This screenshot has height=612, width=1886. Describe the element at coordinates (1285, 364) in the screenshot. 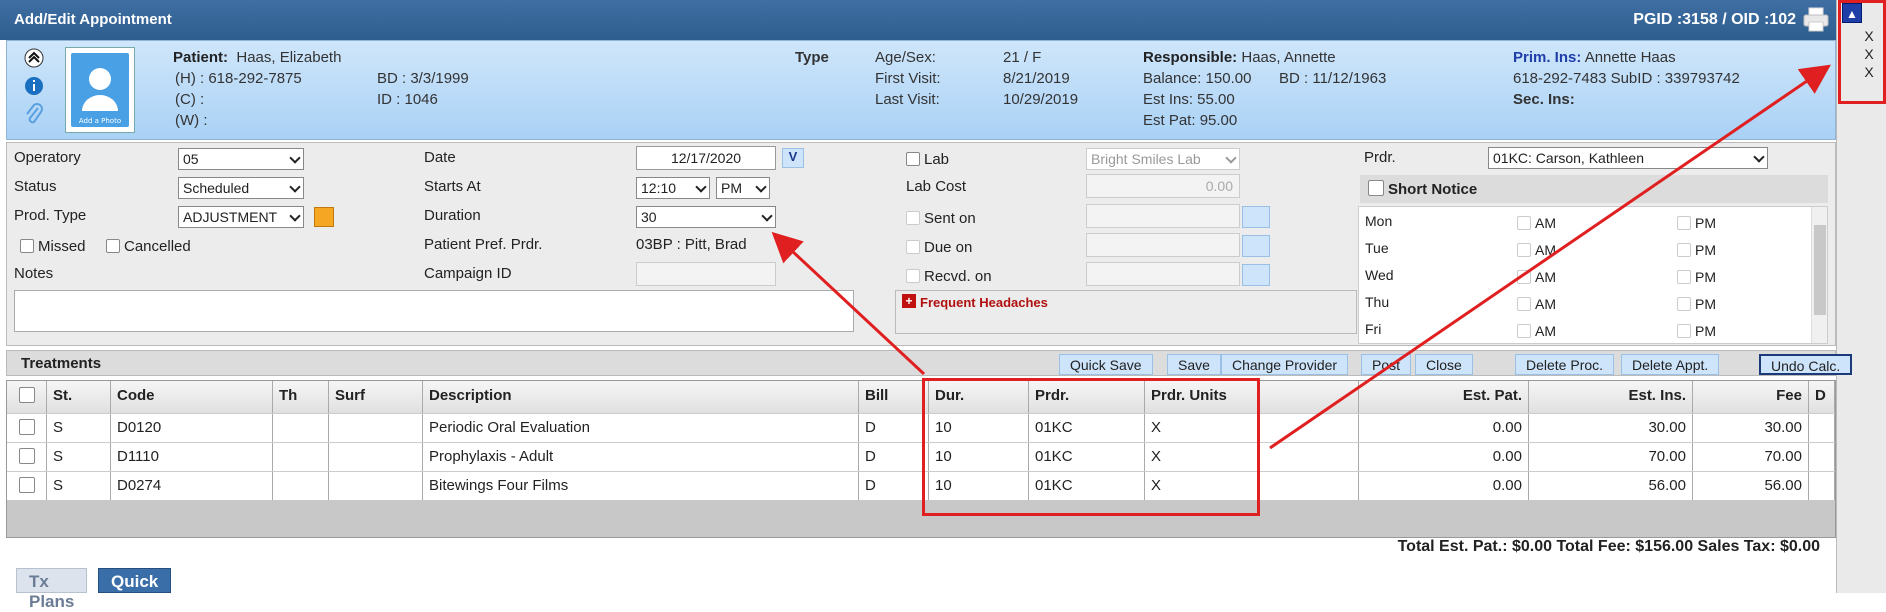

I see `change-provider-button: Change Provider` at that location.